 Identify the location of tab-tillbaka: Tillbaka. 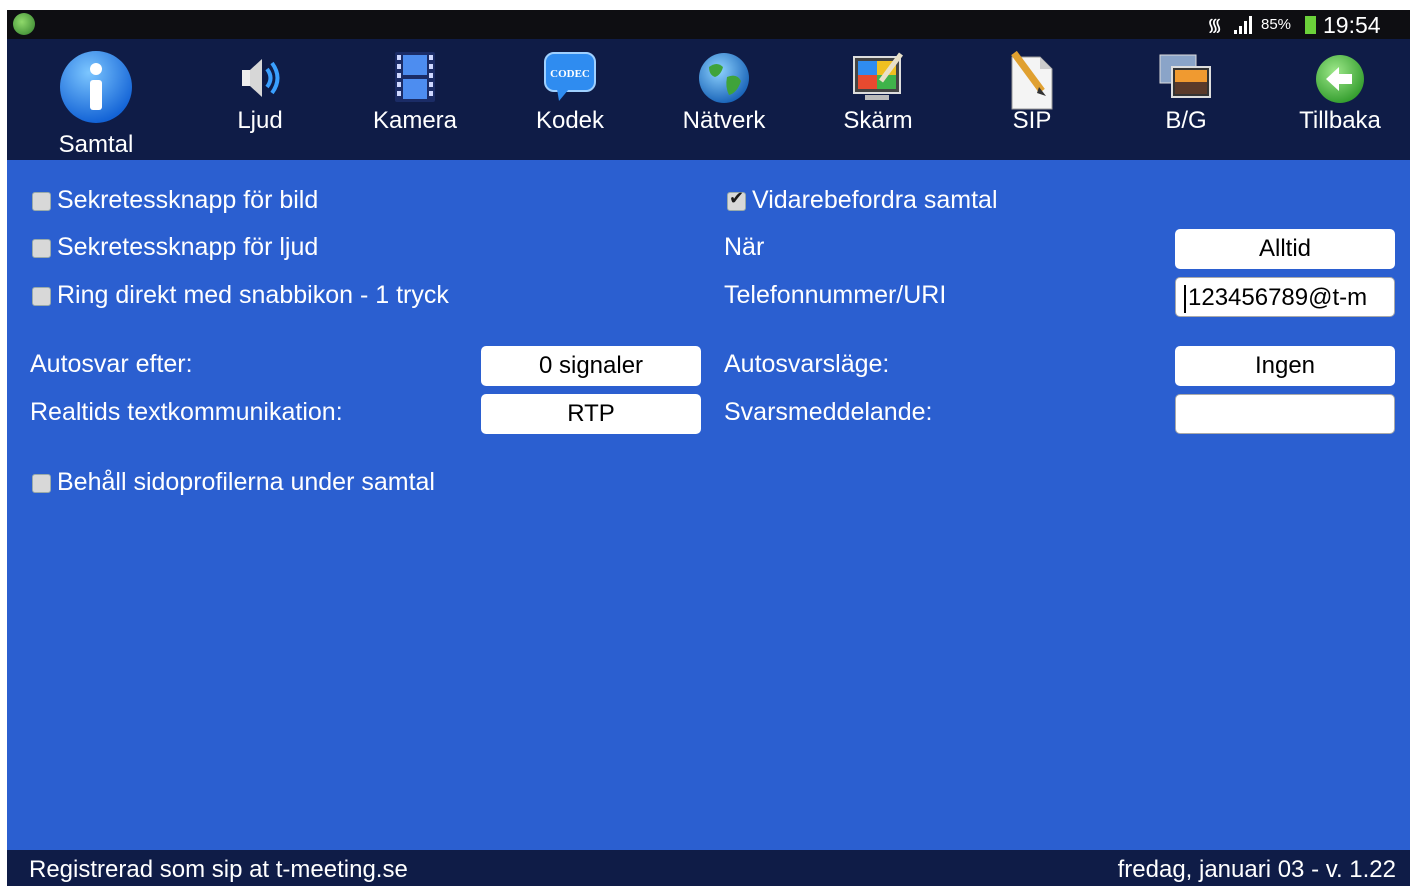
(1340, 99).